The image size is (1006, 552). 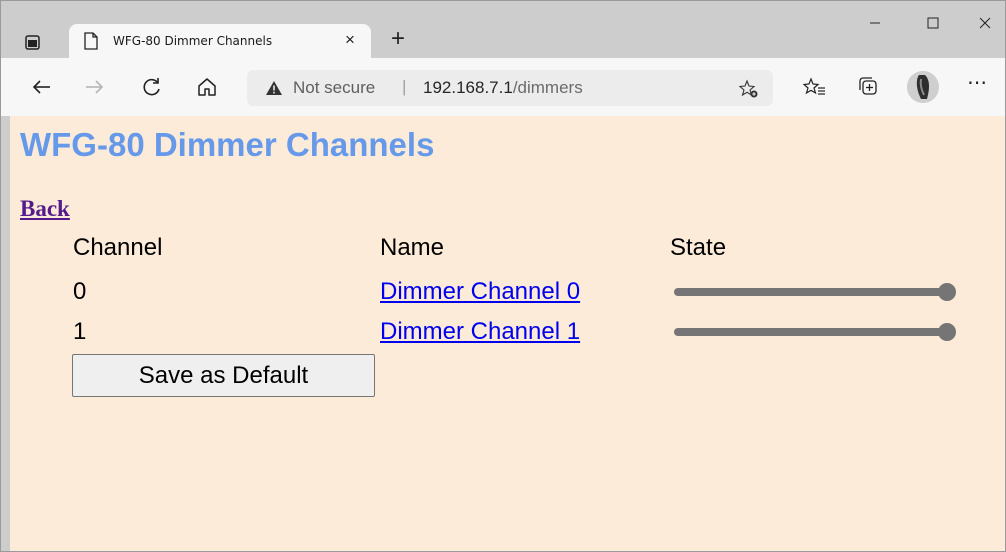 What do you see at coordinates (503, 29) in the screenshot?
I see `tab-bar: WFG-80 Dimmer Channels × +` at bounding box center [503, 29].